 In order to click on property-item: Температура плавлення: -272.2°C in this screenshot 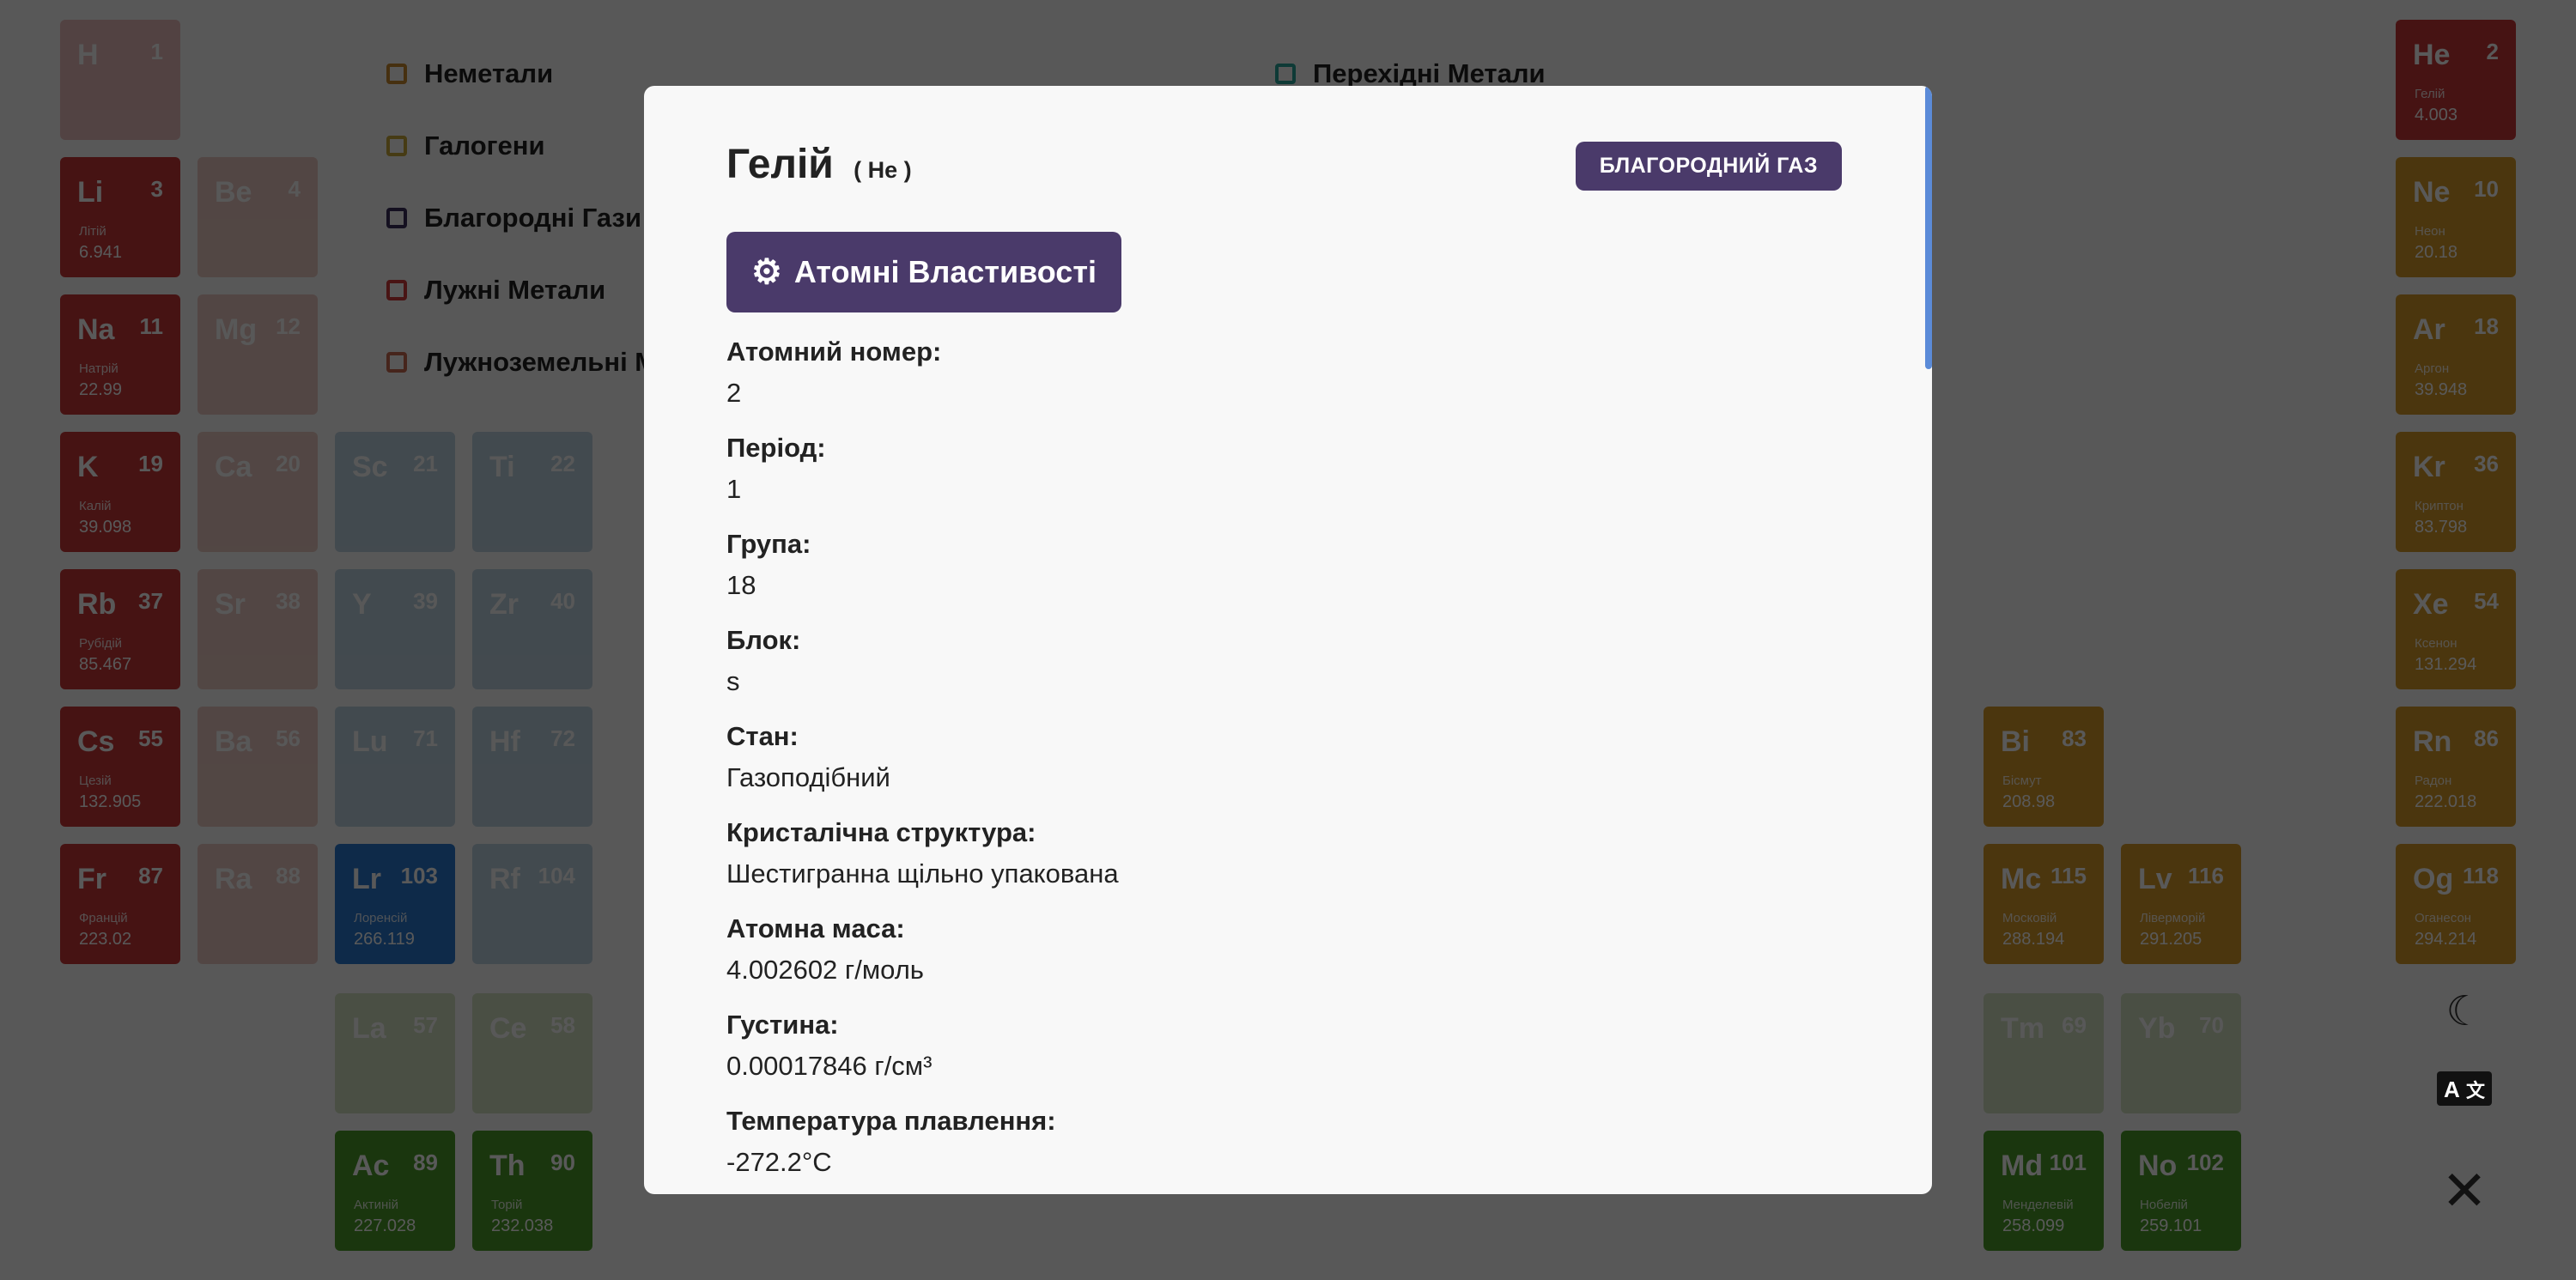, I will do `click(891, 1142)`.